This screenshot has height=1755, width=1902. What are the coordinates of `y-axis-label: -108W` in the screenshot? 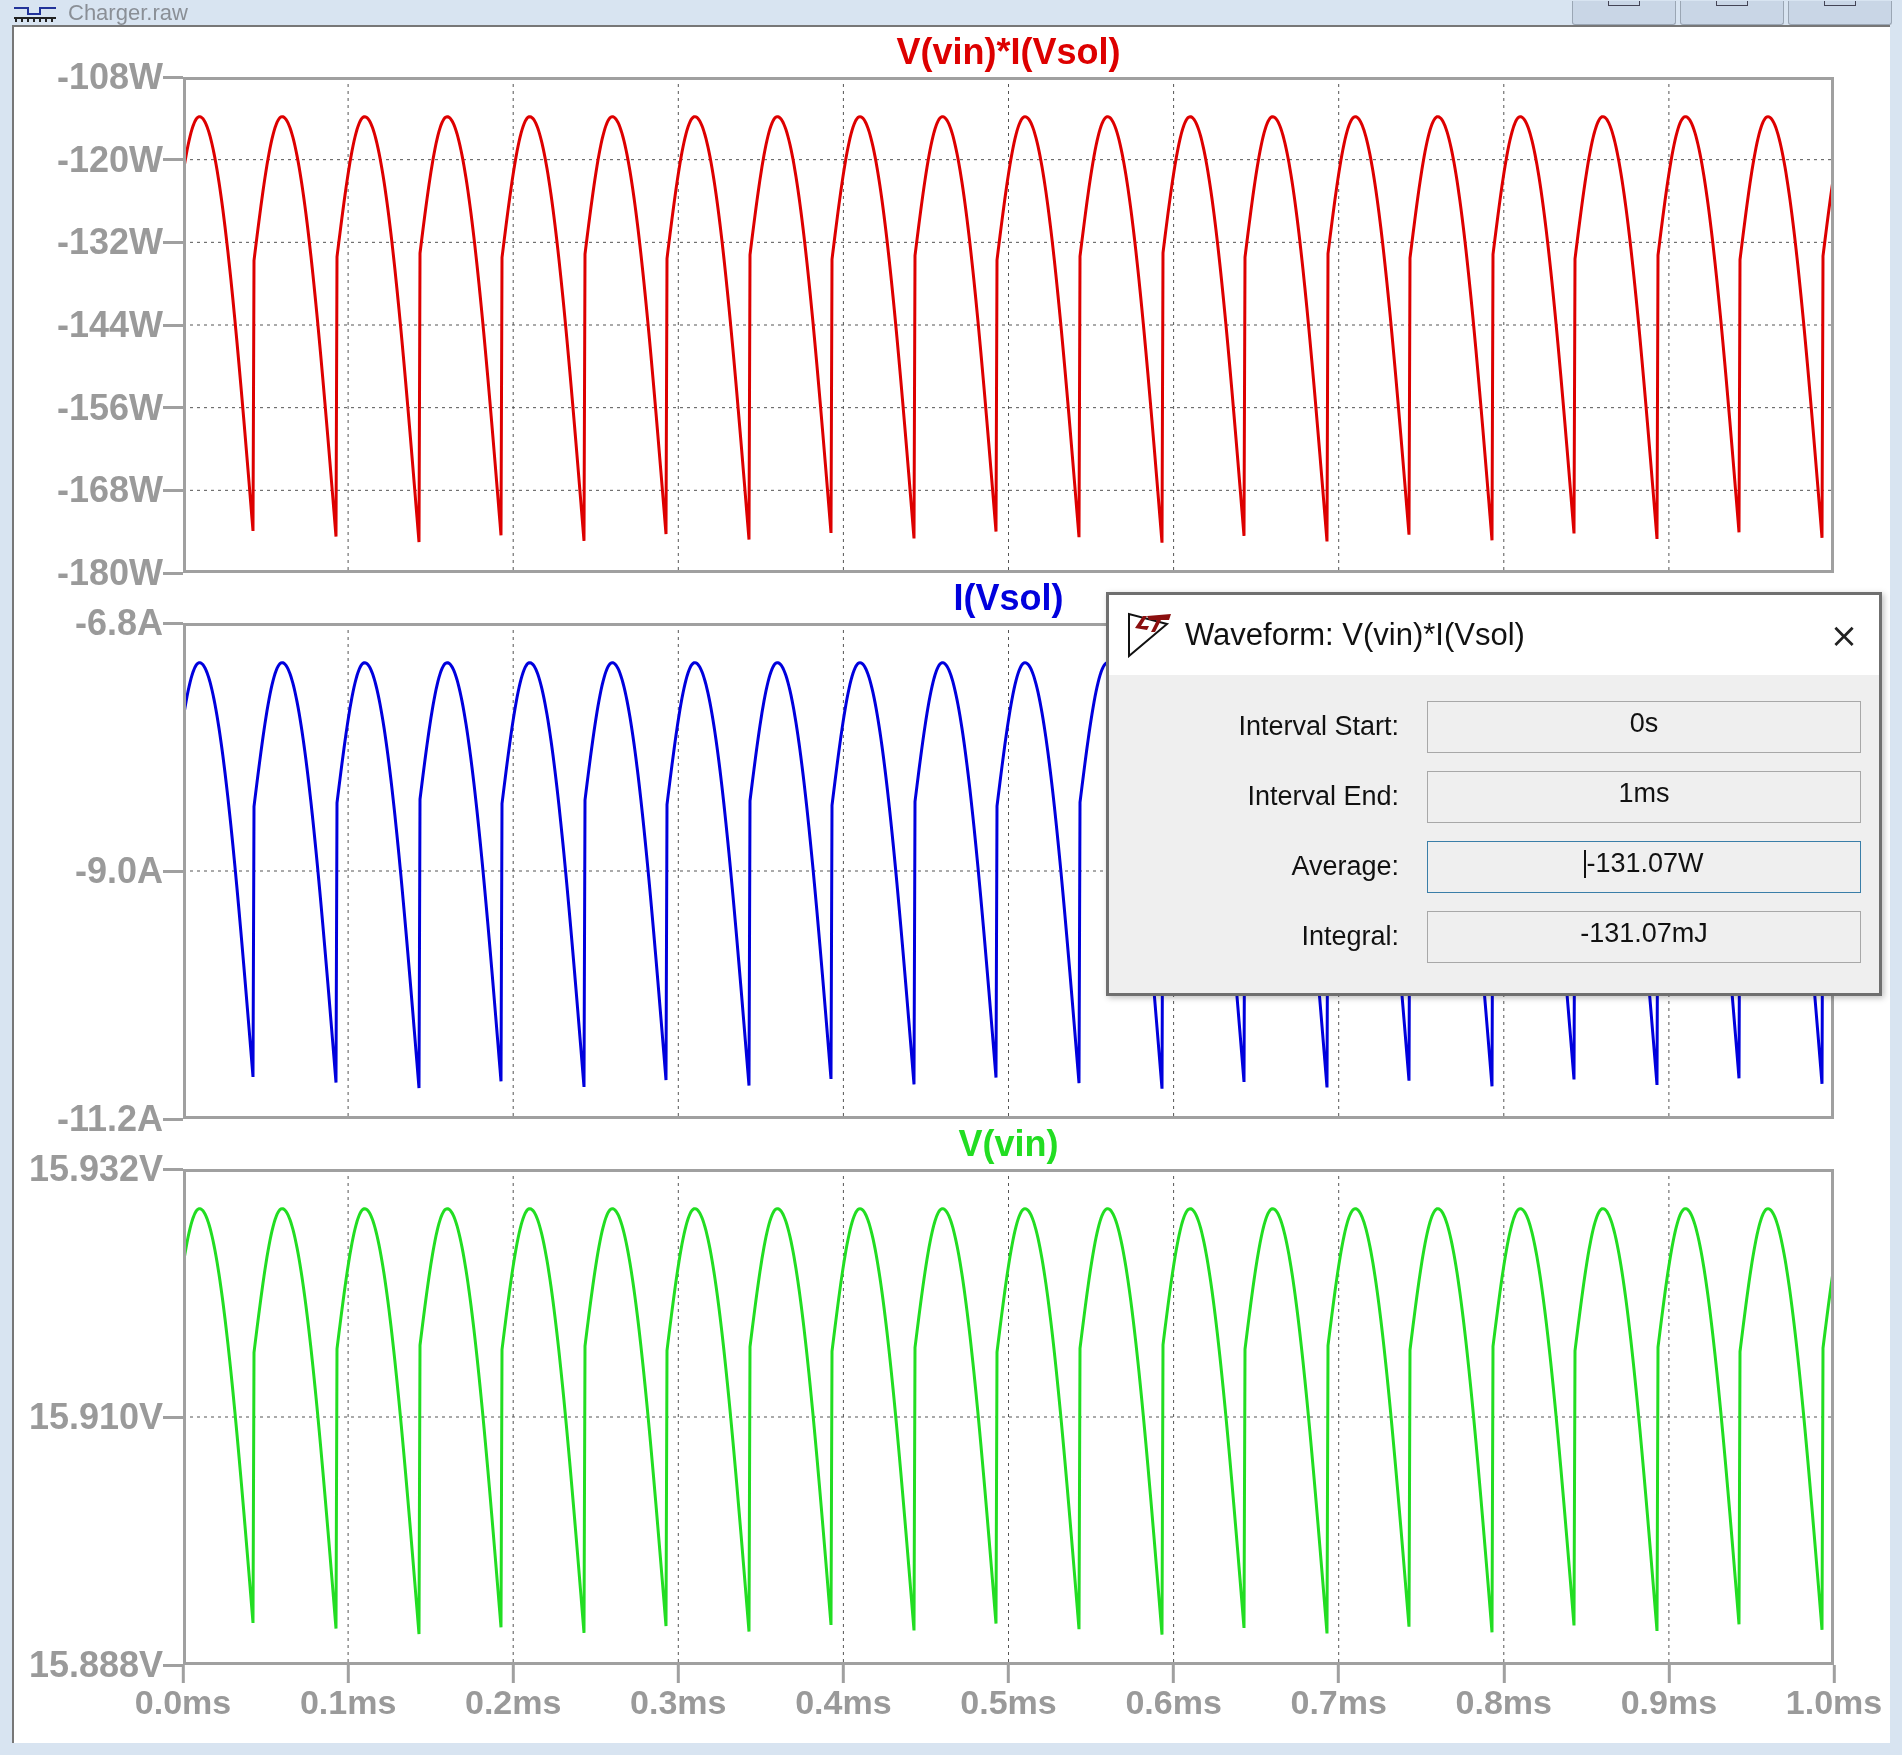 It's located at (109, 77).